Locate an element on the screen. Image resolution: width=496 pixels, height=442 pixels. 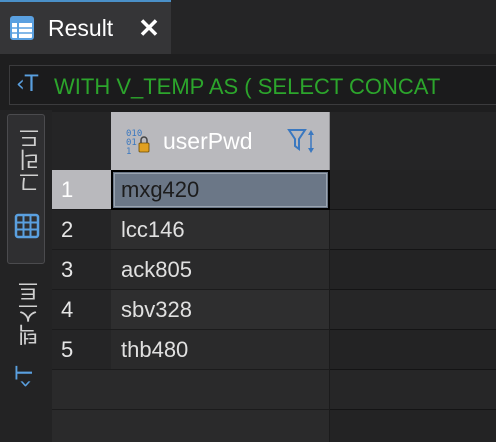
result-tab: Result ✕ is located at coordinates (85, 27).